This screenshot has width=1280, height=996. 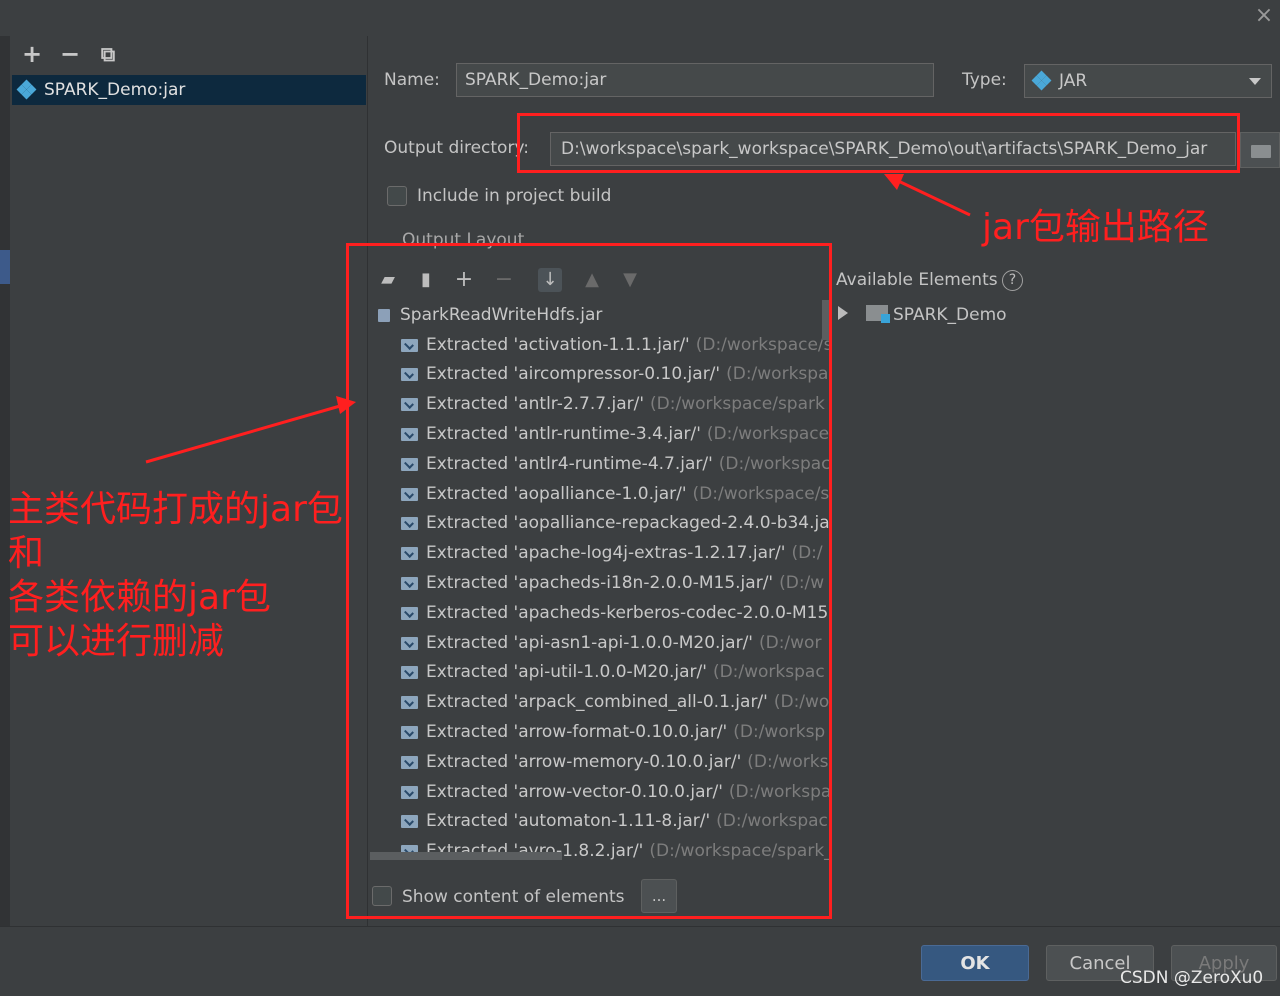 What do you see at coordinates (397, 196) in the screenshot?
I see `include-build-checkbox` at bounding box center [397, 196].